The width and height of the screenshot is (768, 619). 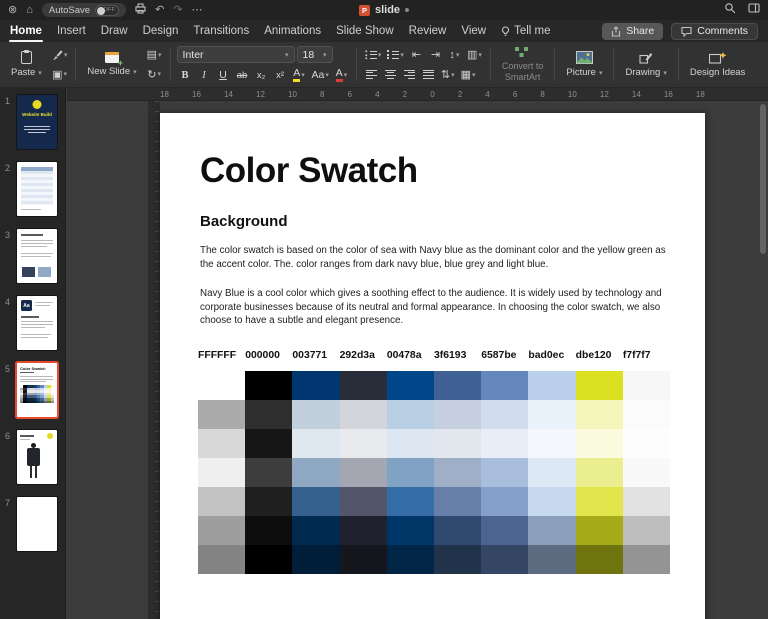 I want to click on change-case-button: Aa ▾, so click(x=320, y=75).